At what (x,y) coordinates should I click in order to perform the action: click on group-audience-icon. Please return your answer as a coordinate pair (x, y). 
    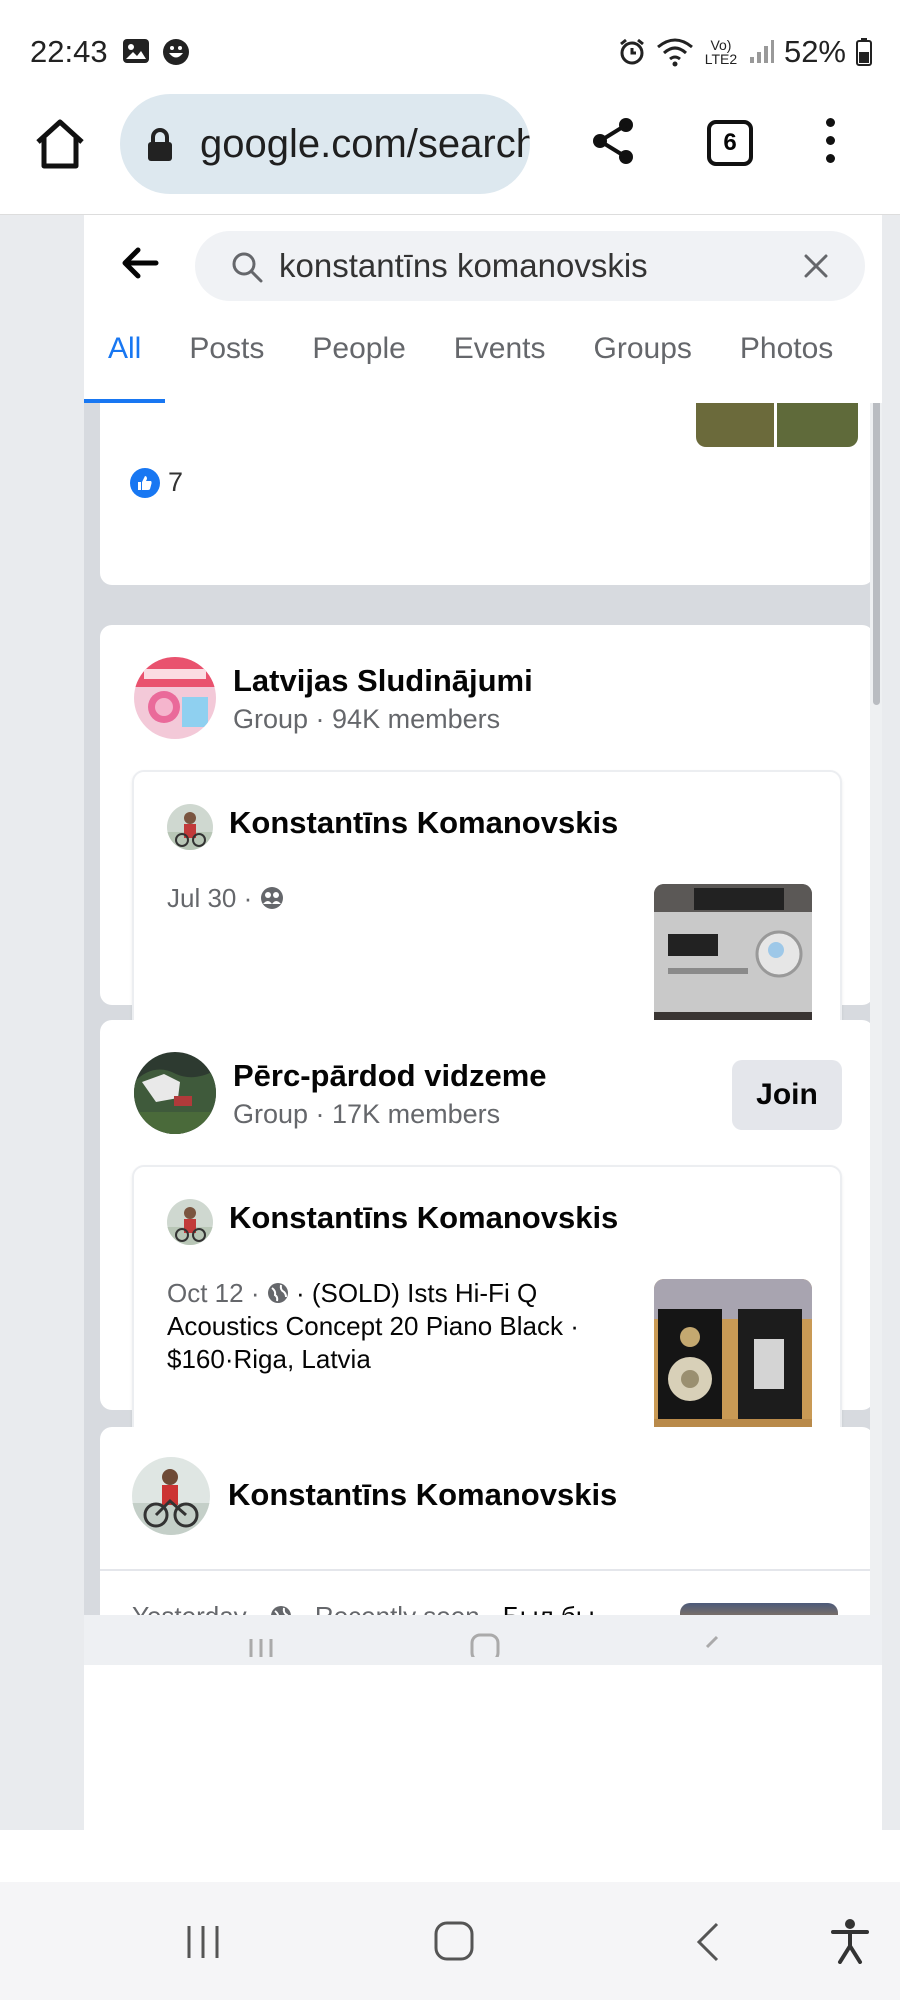
    Looking at the image, I should click on (271, 898).